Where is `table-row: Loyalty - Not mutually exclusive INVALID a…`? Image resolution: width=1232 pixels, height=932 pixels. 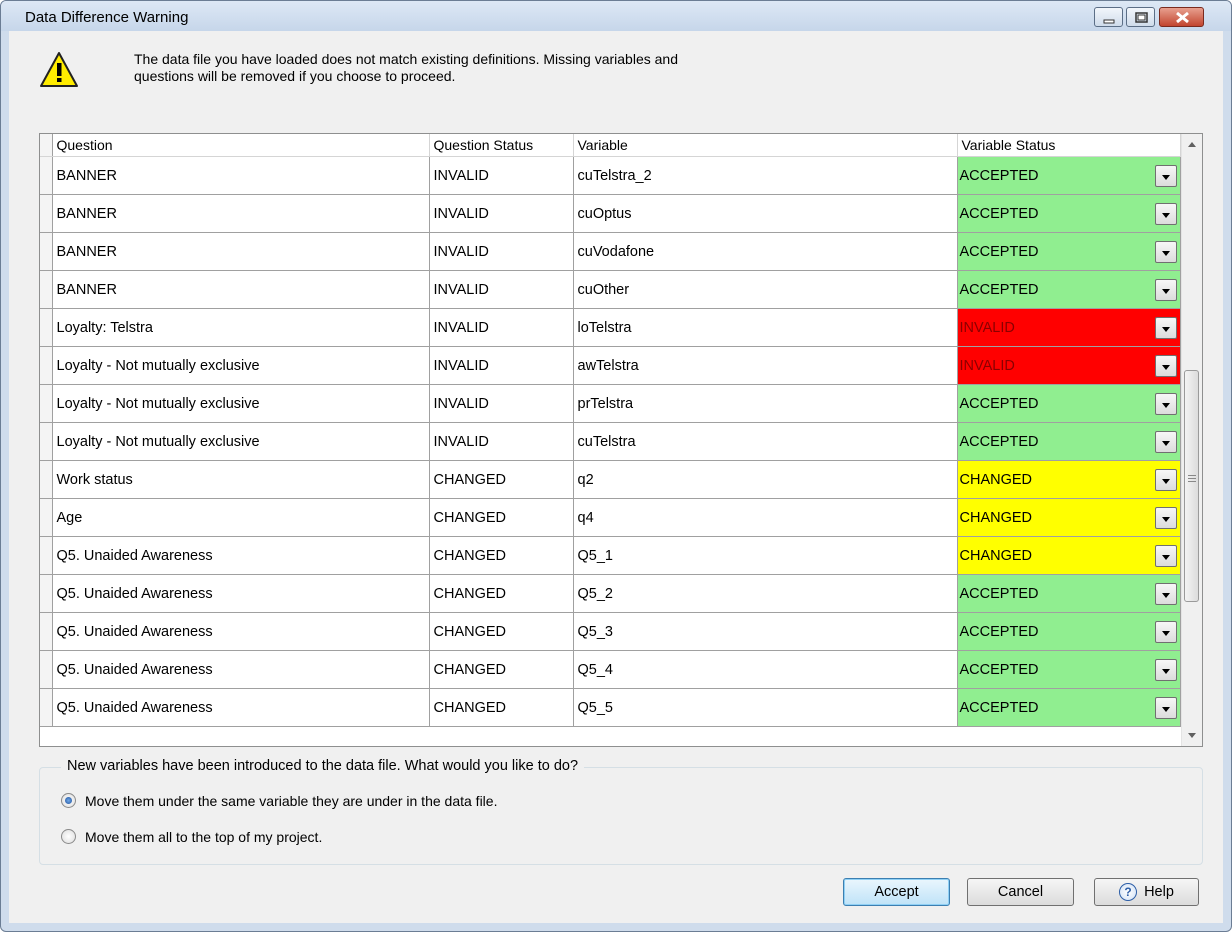
table-row: Loyalty - Not mutually exclusive INVALID a… is located at coordinates (610, 365).